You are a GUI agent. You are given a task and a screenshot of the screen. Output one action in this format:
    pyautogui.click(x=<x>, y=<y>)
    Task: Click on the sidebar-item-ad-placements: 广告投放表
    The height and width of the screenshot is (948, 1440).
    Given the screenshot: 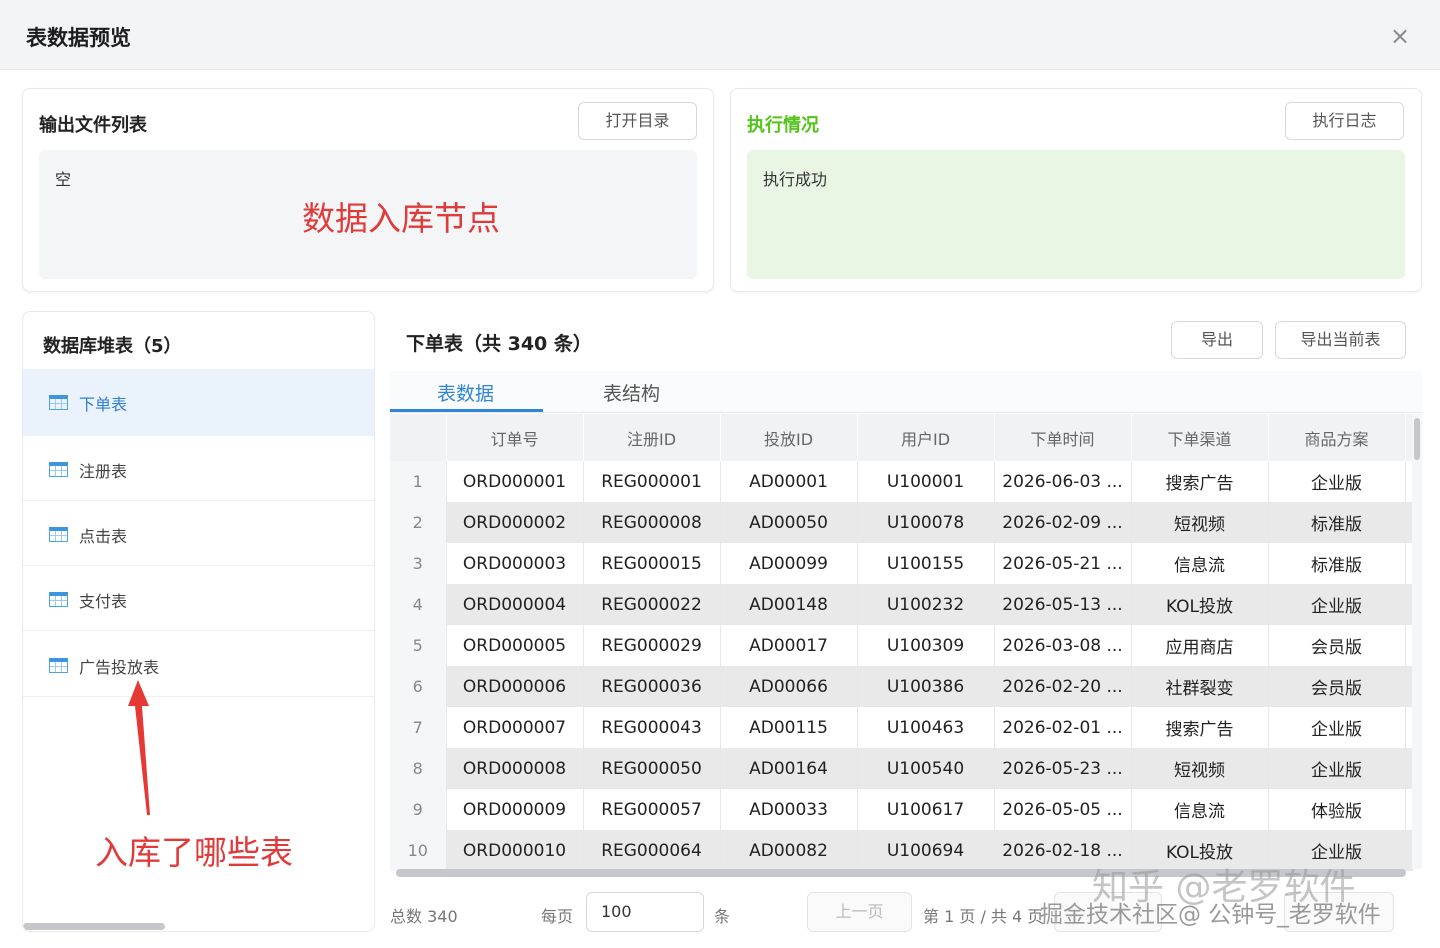 What is the action you would take?
    pyautogui.click(x=198, y=664)
    